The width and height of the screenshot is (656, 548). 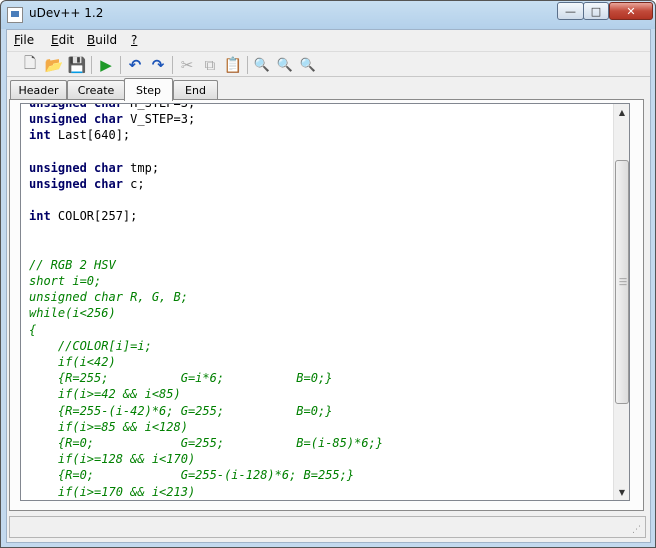 I want to click on window-title: uDev++ 1.2, so click(x=66, y=13).